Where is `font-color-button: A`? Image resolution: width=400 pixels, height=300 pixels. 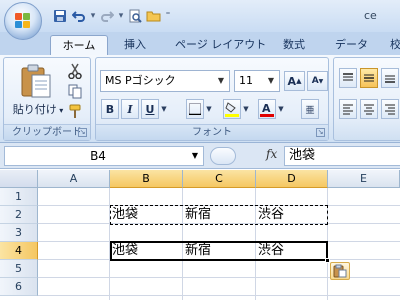
font-color-button: A is located at coordinates (267, 109).